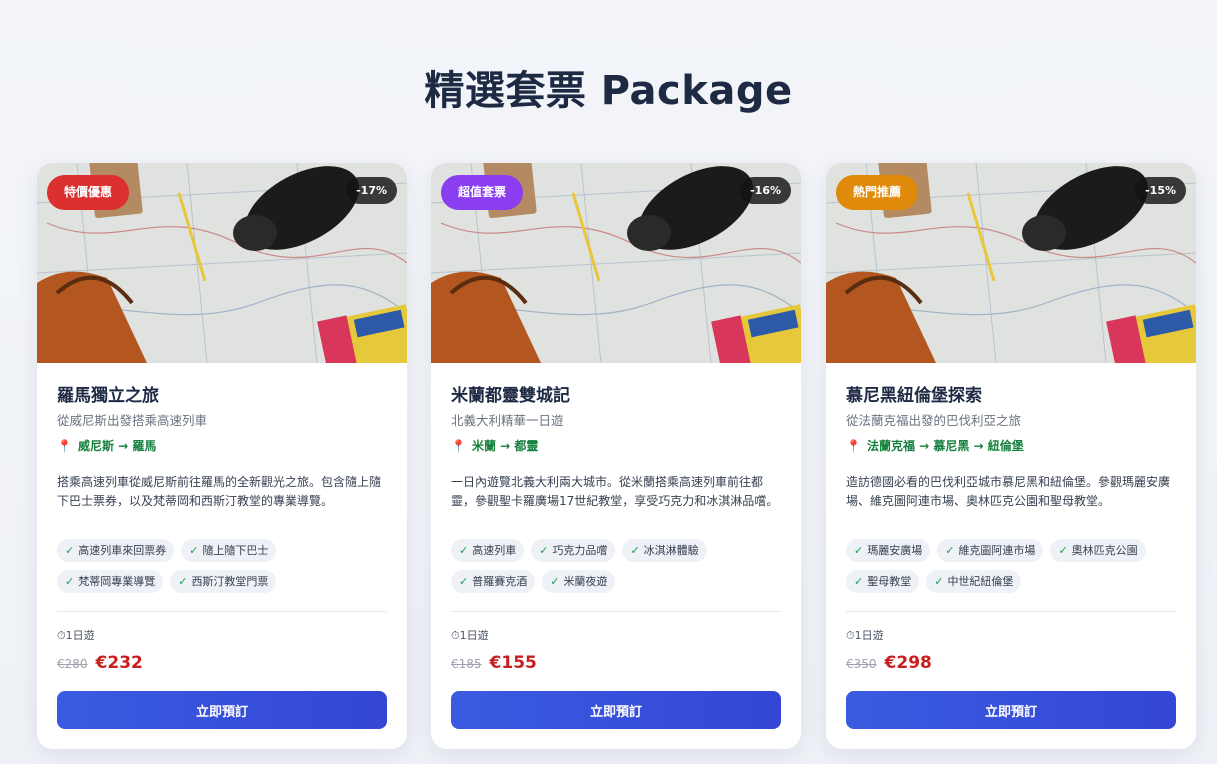  I want to click on feature-tag: ✓ 奧林匹克公園, so click(1098, 550).